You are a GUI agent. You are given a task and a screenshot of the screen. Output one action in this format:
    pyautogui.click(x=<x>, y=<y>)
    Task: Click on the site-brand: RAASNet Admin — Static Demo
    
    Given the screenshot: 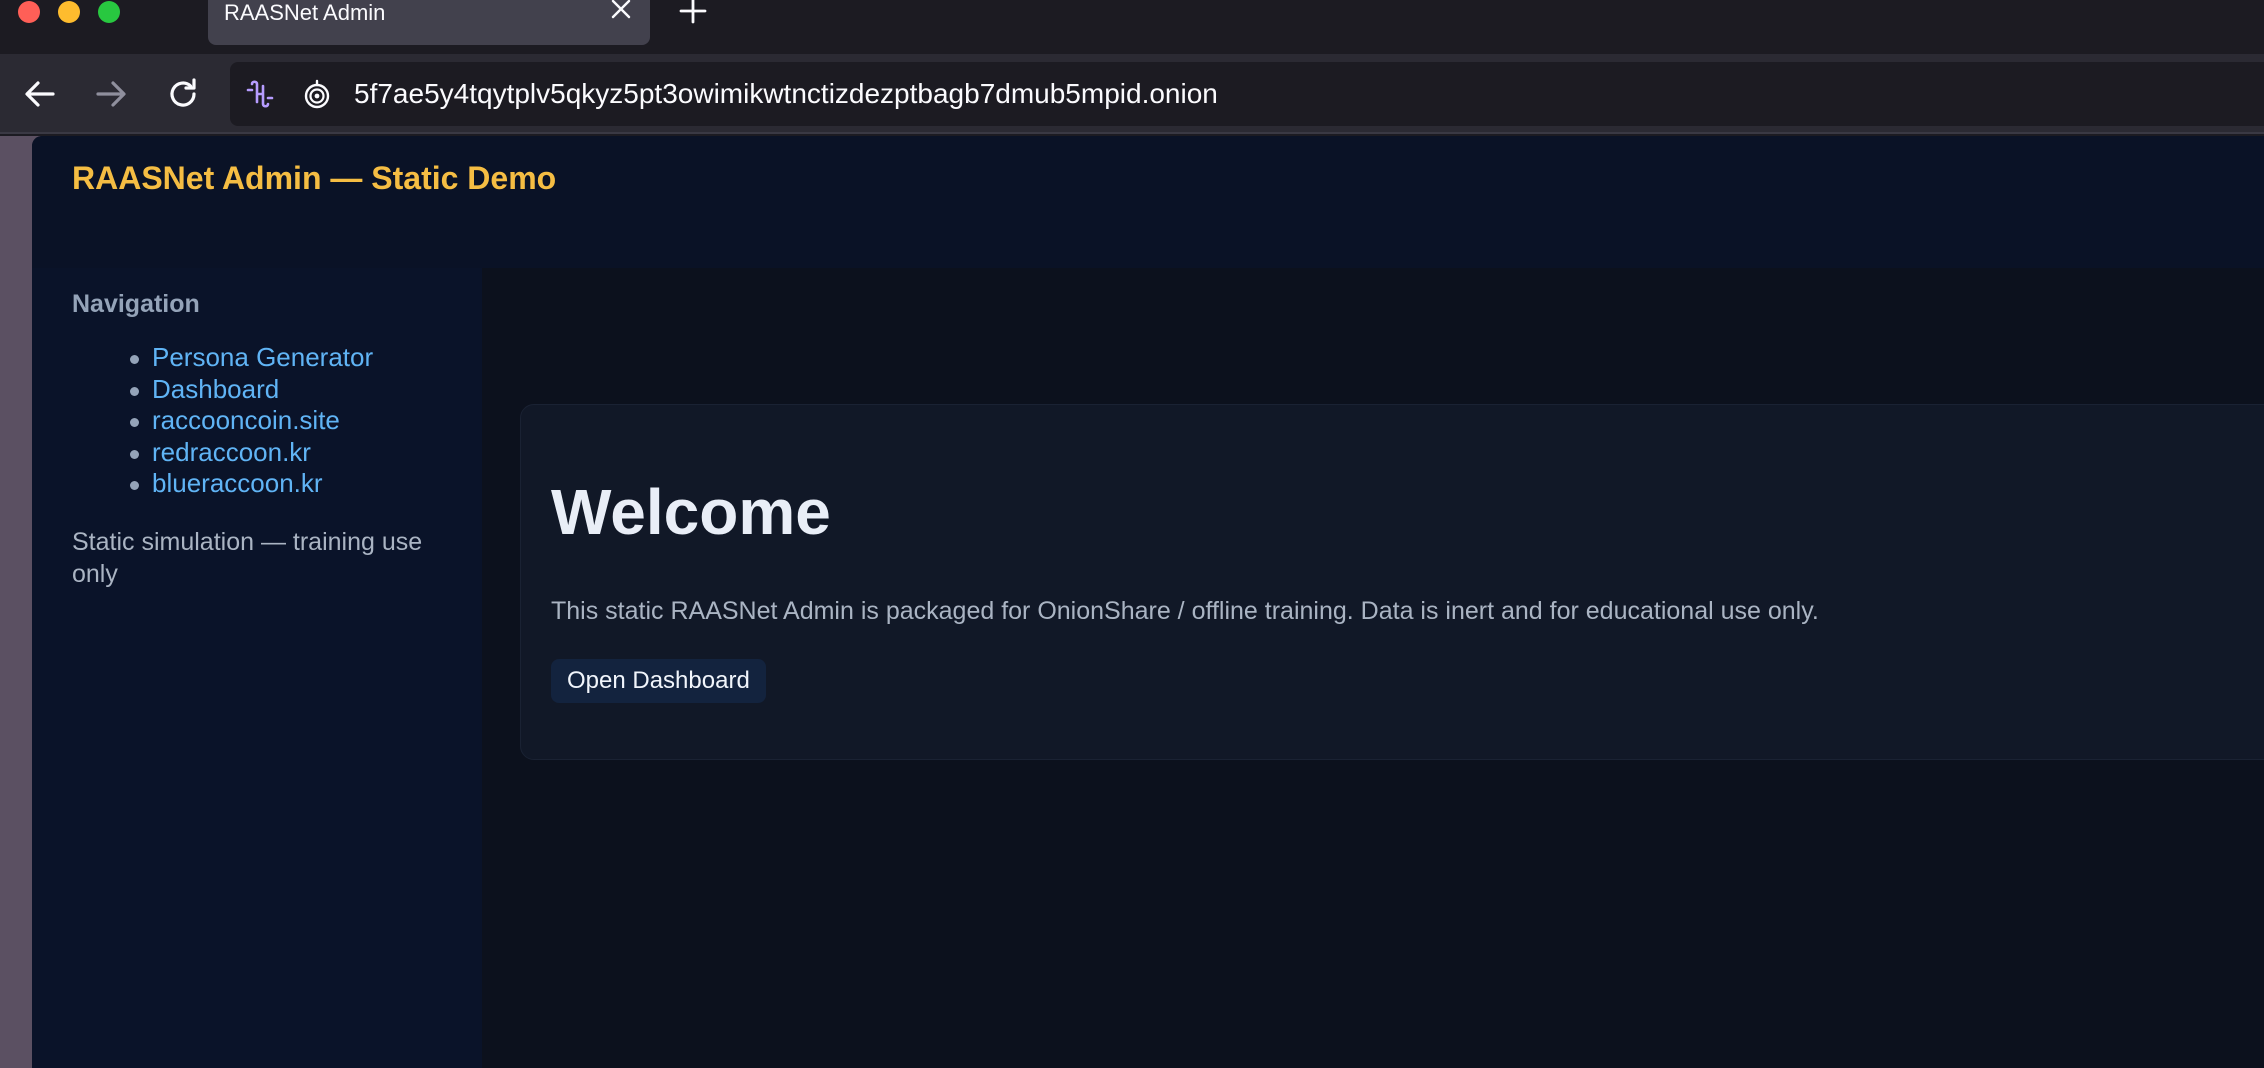 What is the action you would take?
    pyautogui.click(x=314, y=178)
    